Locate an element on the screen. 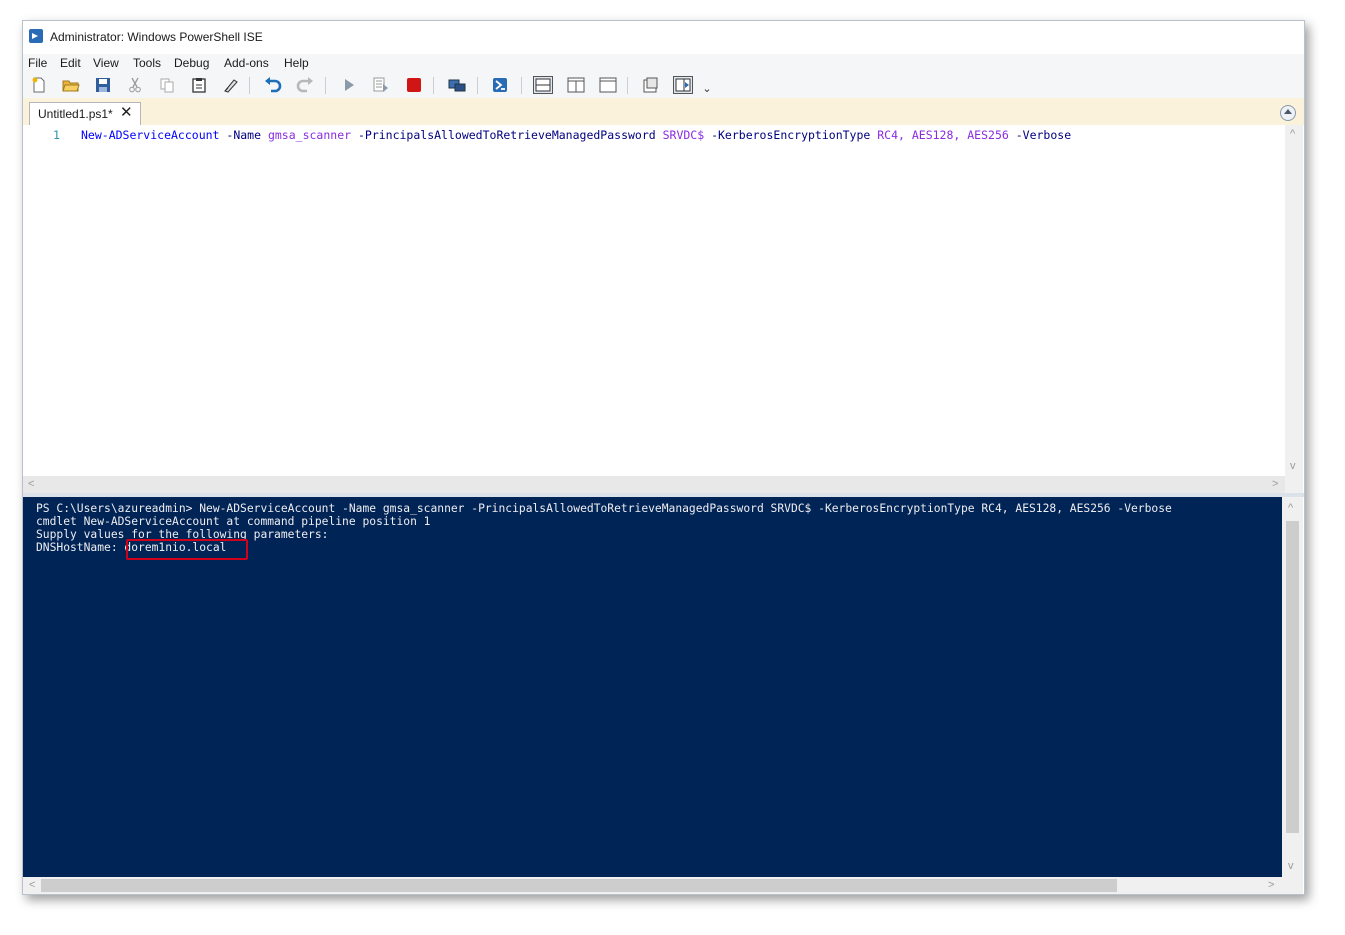 This screenshot has height=935, width=1345. redo-icon is located at coordinates (305, 85).